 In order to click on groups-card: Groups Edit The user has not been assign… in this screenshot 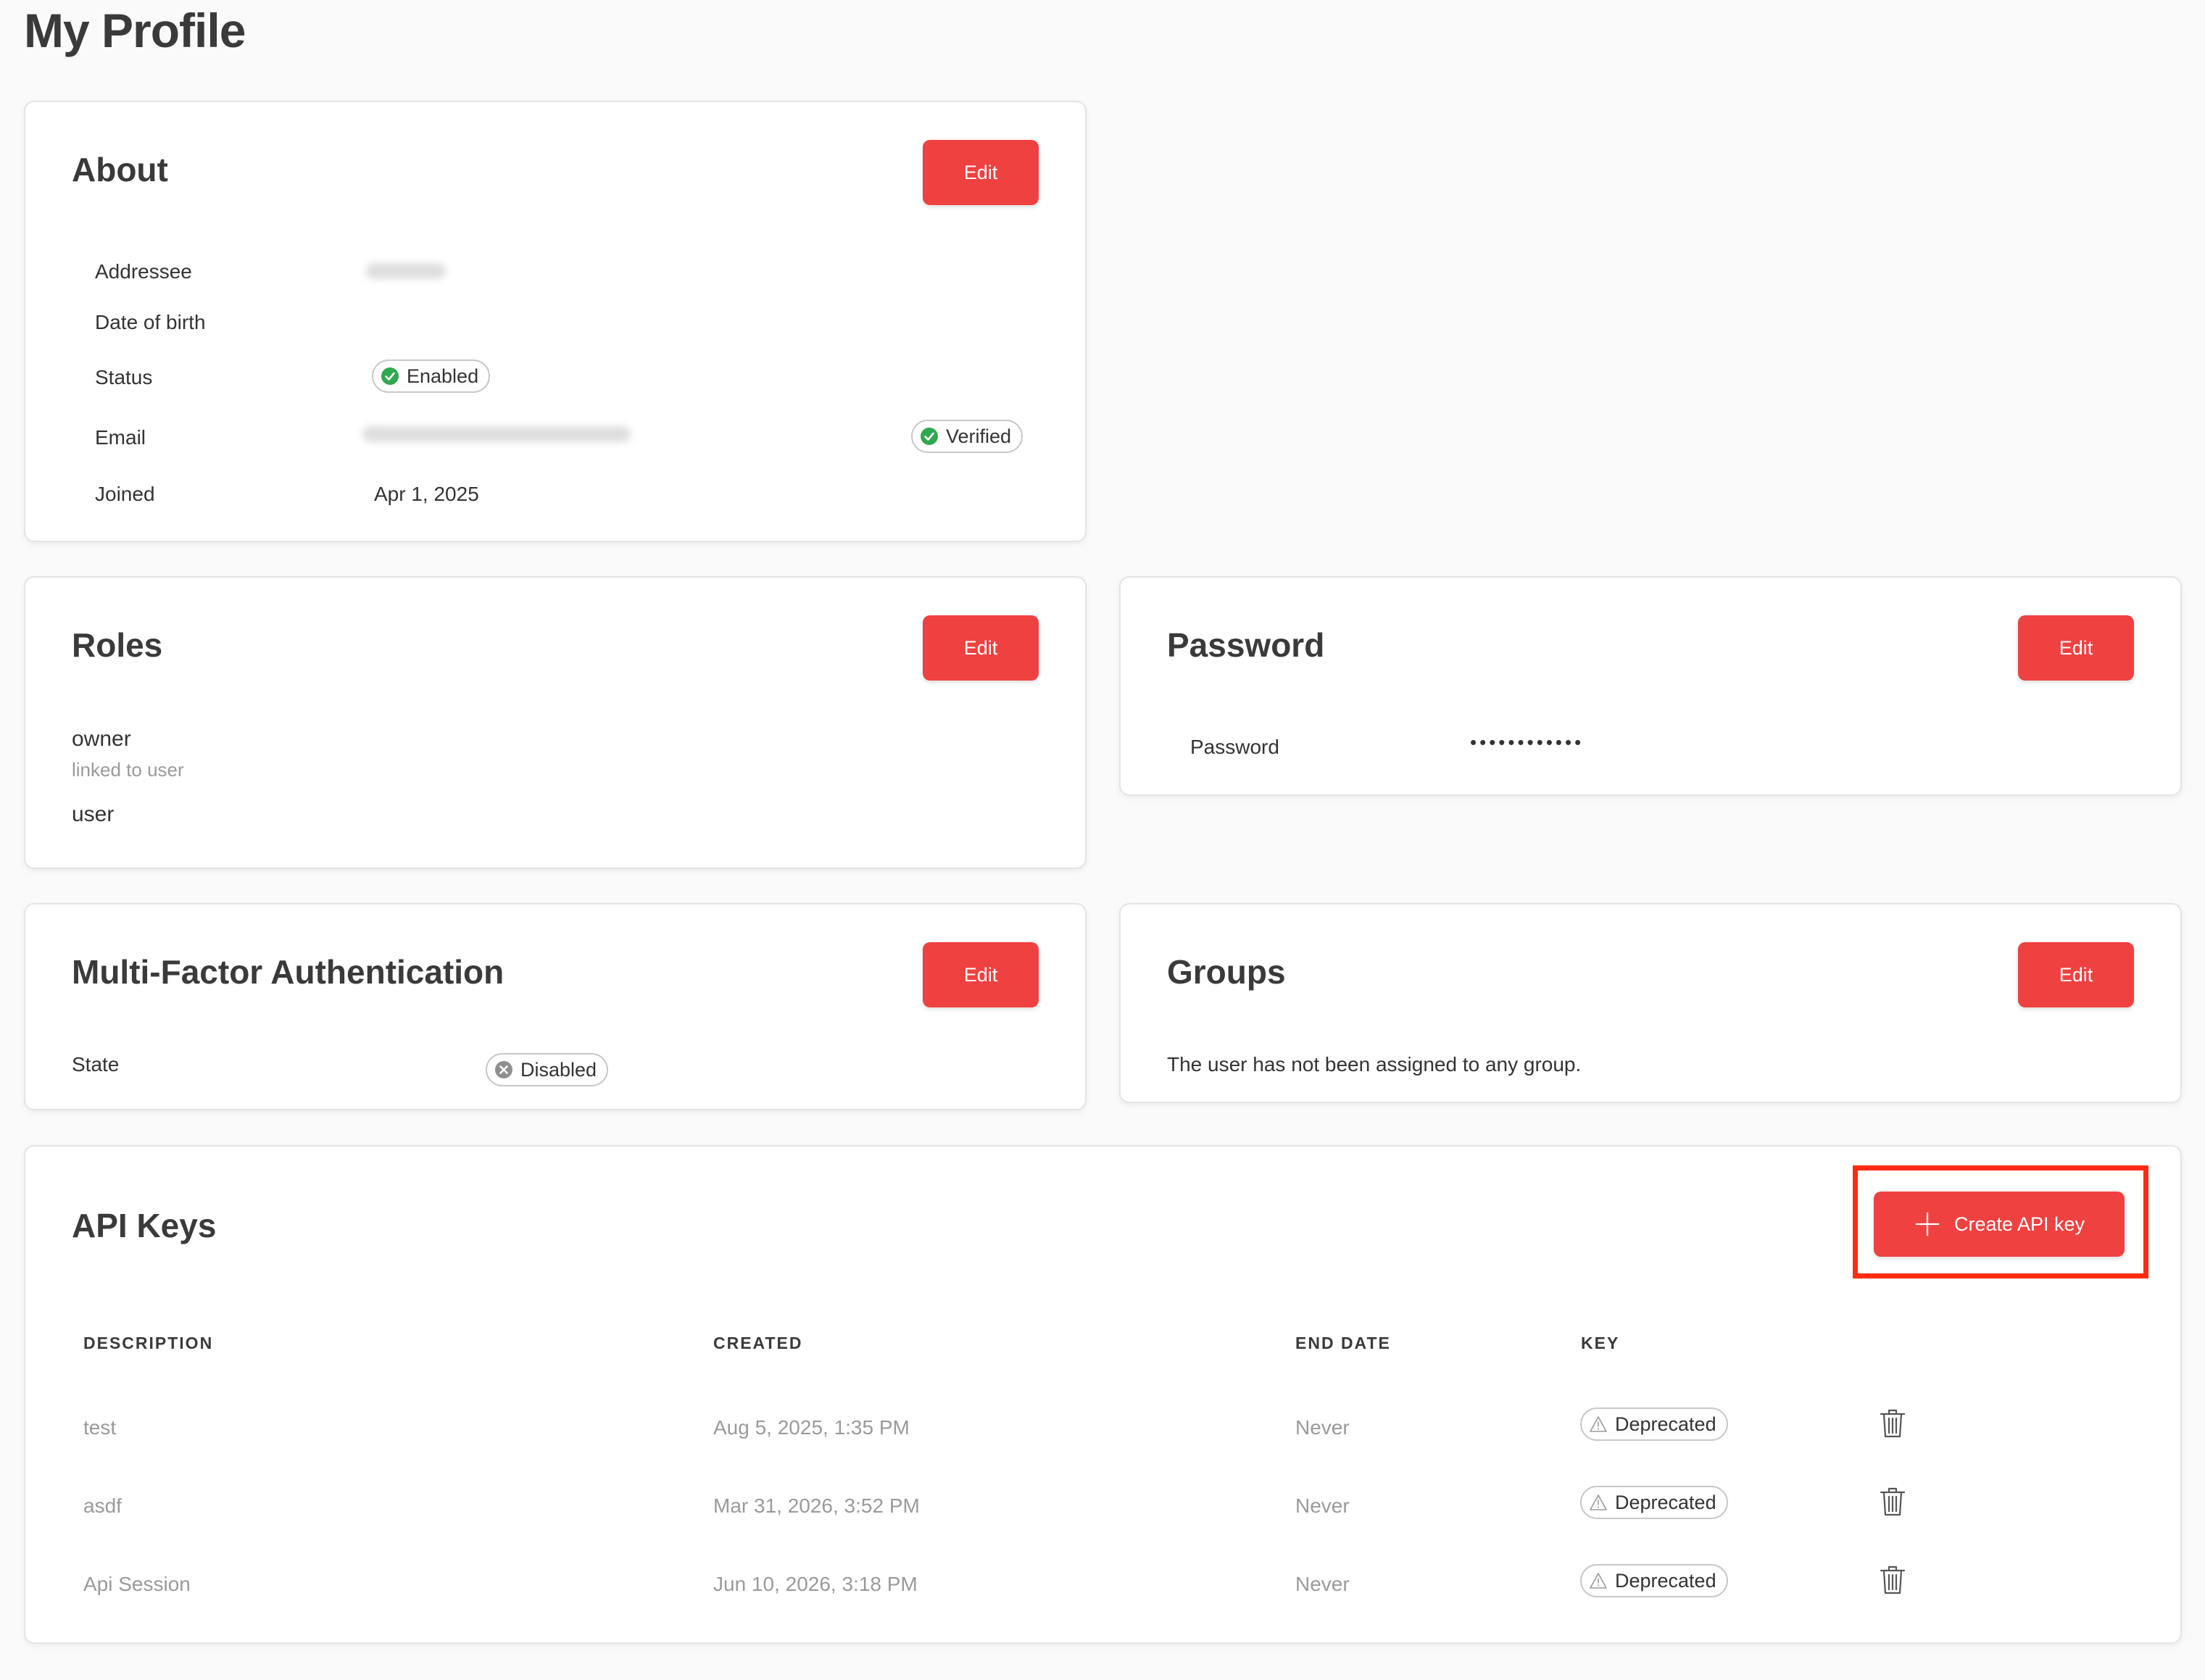, I will do `click(1651, 1003)`.